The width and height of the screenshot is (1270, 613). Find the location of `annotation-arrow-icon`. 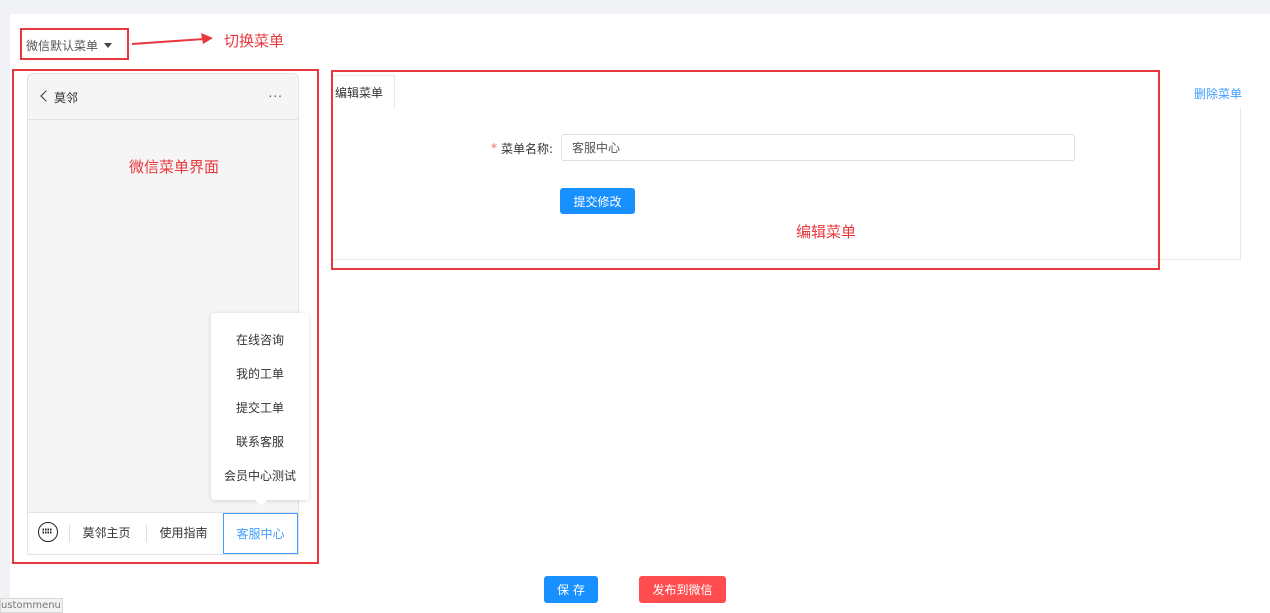

annotation-arrow-icon is located at coordinates (172, 39).